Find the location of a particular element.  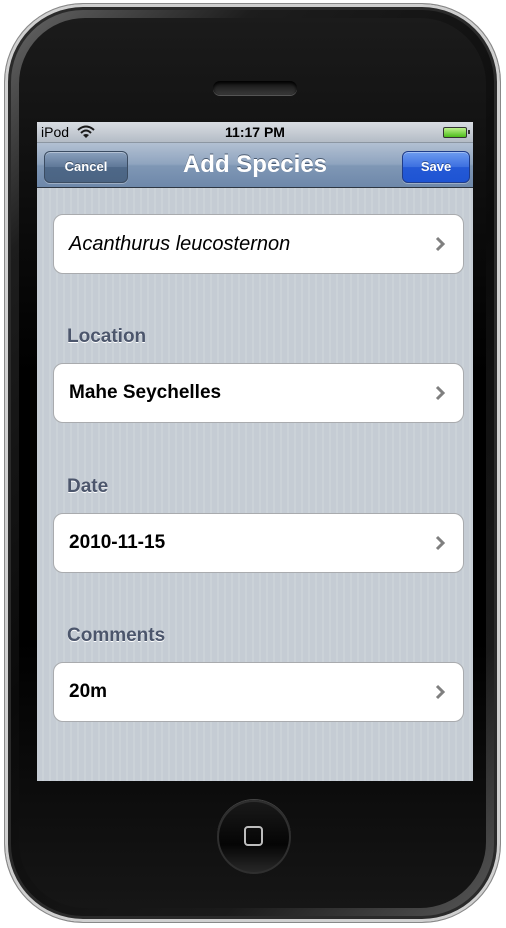

comments-value: 20m is located at coordinates (88, 691).